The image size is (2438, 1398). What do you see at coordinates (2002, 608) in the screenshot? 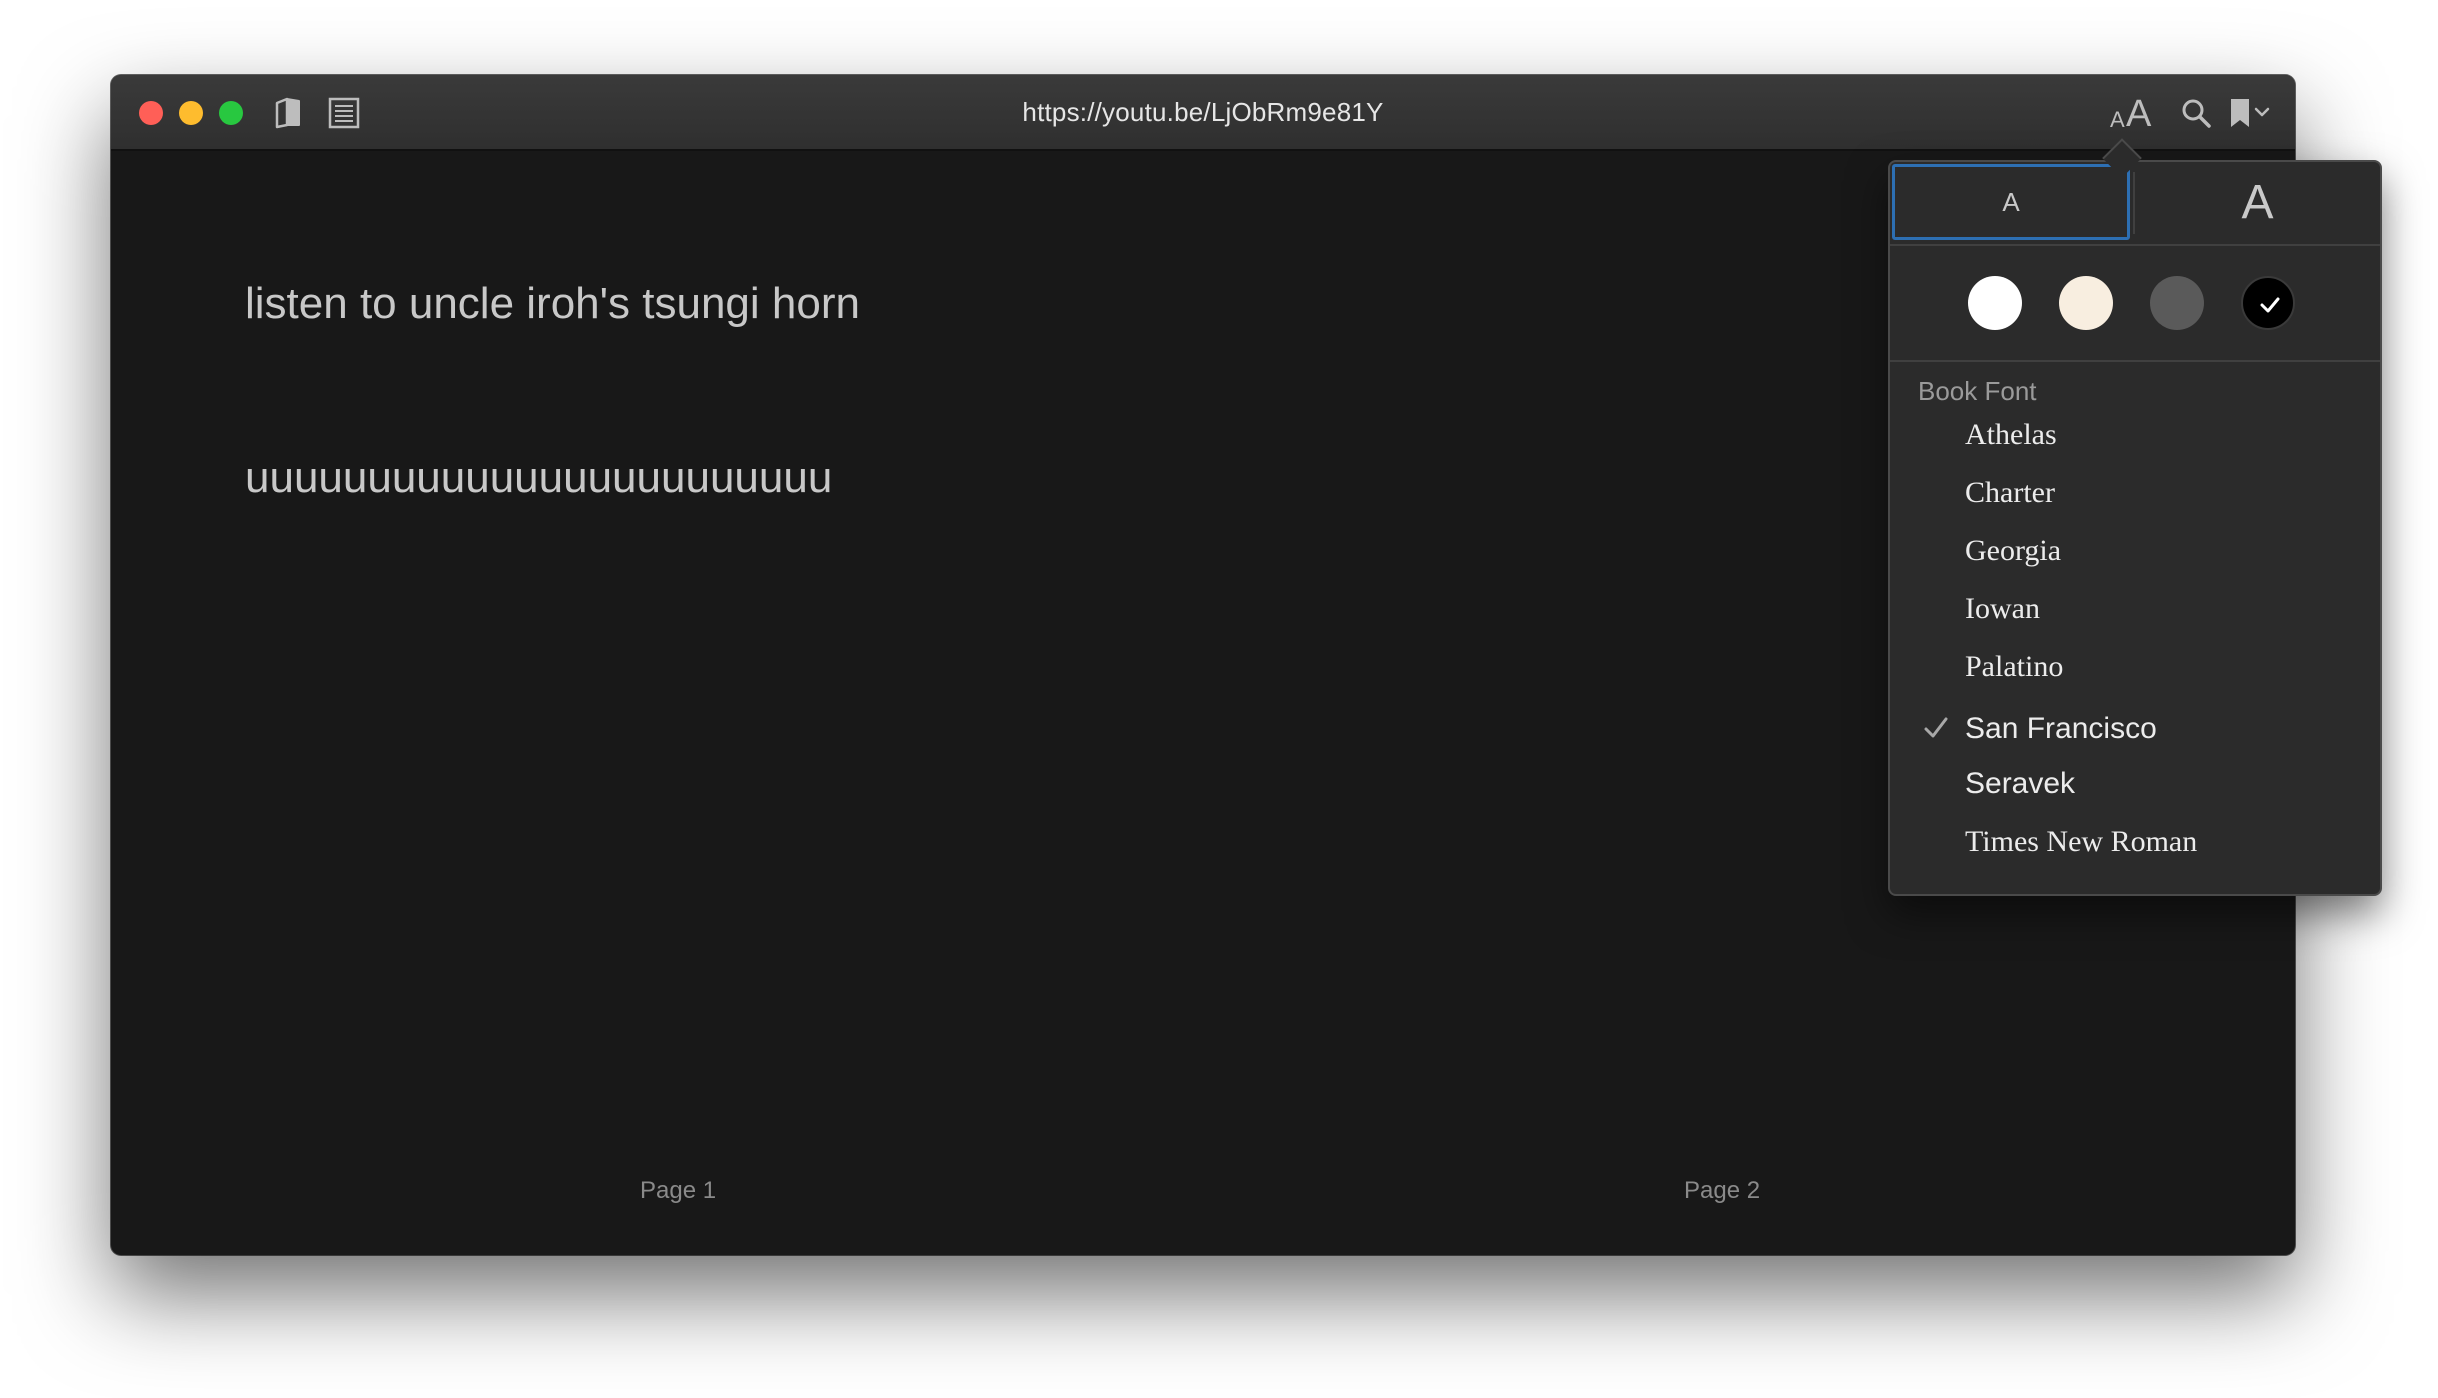
I see `font-option-label: Iowan` at bounding box center [2002, 608].